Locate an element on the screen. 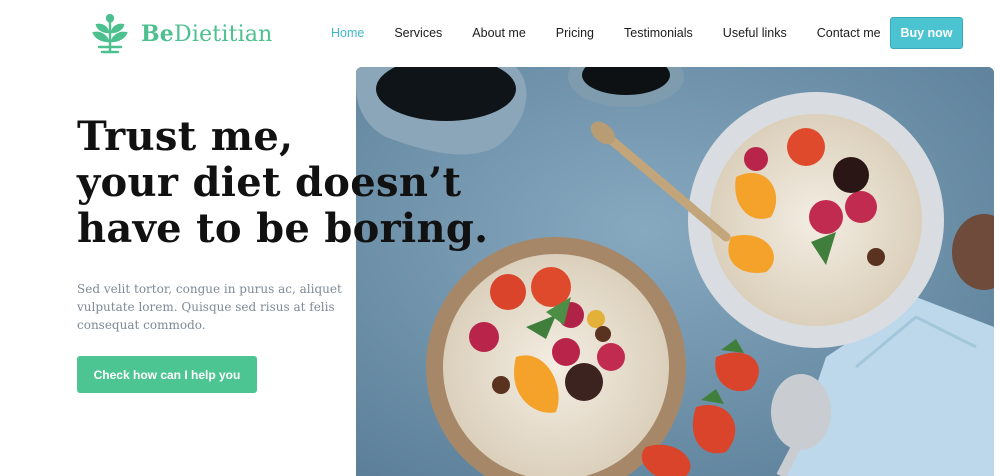 This screenshot has height=476, width=1000. nav-testimonials: Testimonials is located at coordinates (658, 33).